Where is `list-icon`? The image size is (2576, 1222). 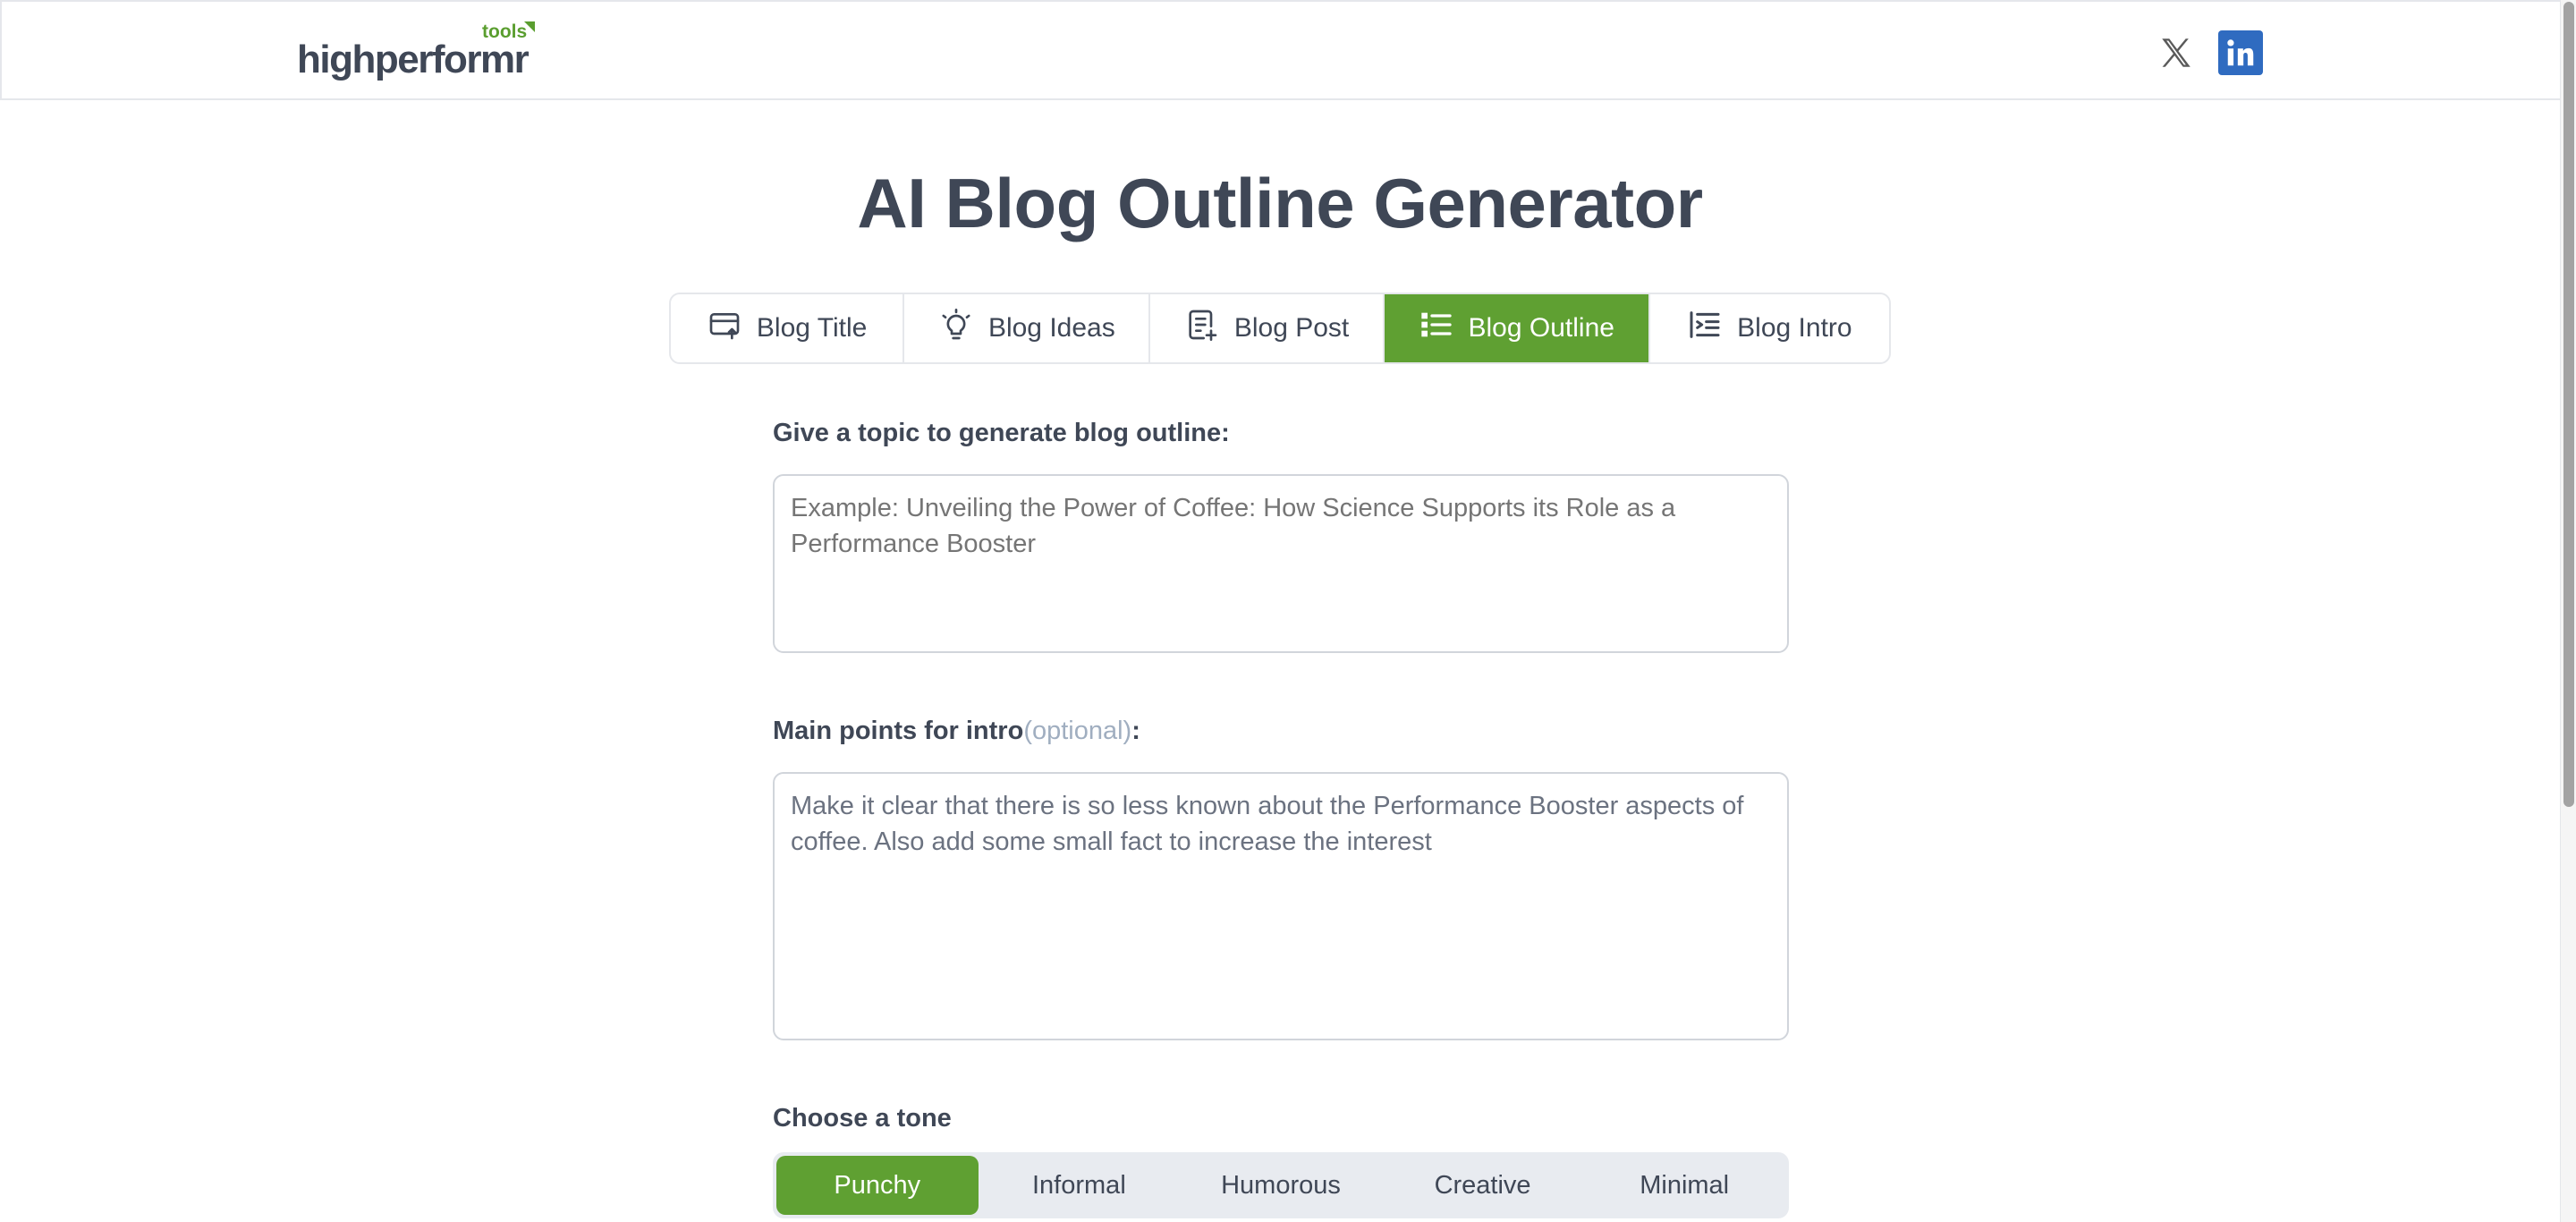 list-icon is located at coordinates (1436, 328).